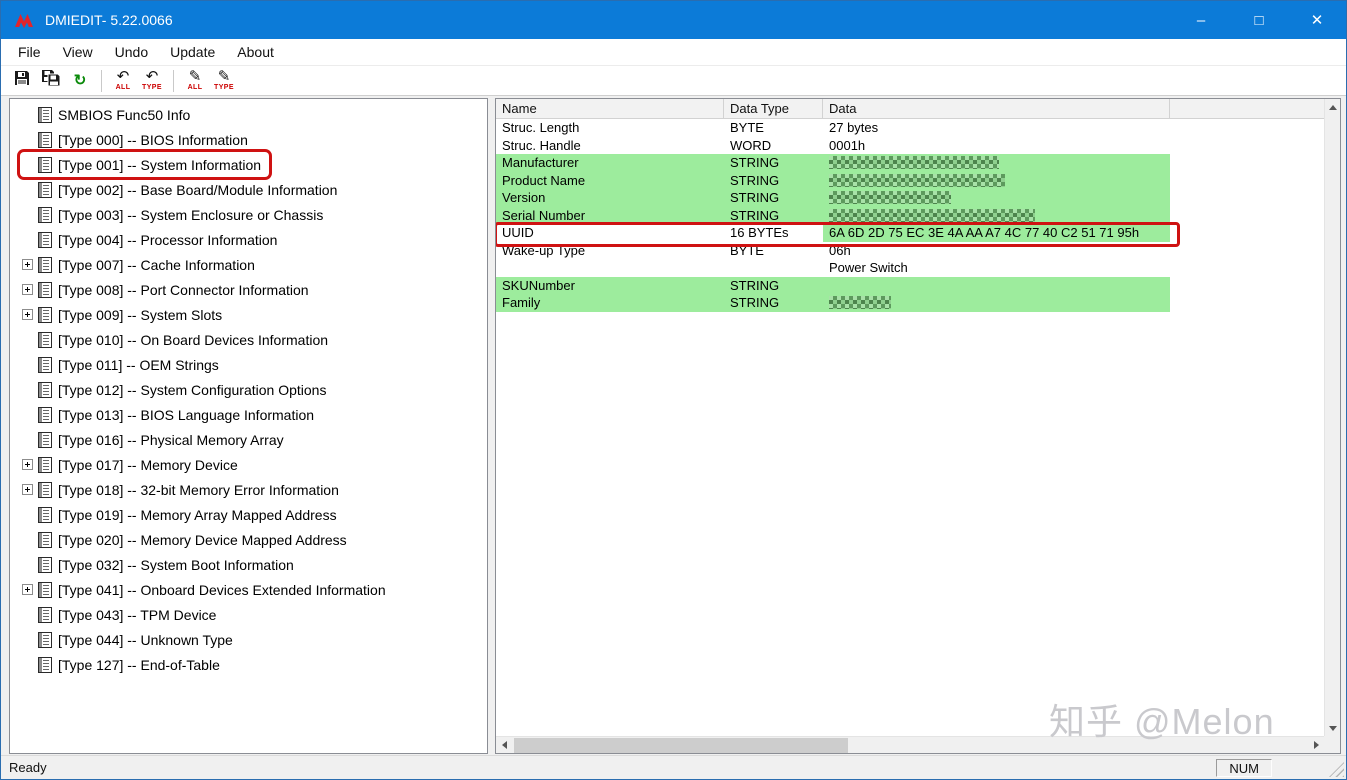  I want to click on cell-datatype: STRING, so click(773, 180).